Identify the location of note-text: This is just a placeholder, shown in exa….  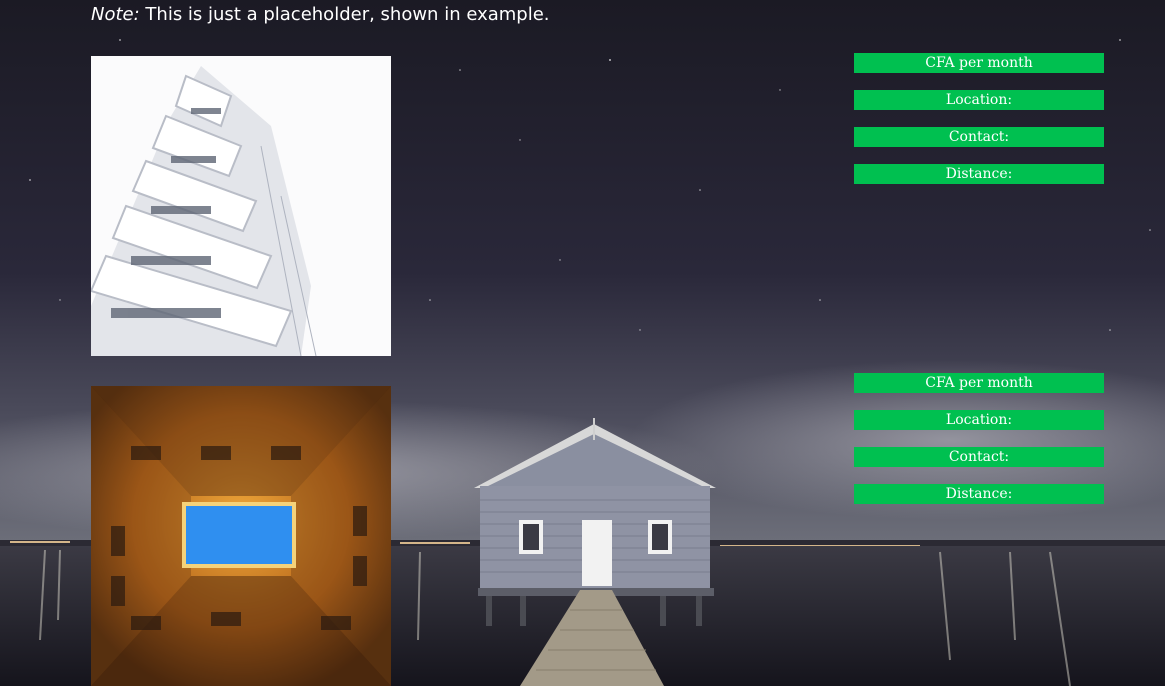
(347, 14).